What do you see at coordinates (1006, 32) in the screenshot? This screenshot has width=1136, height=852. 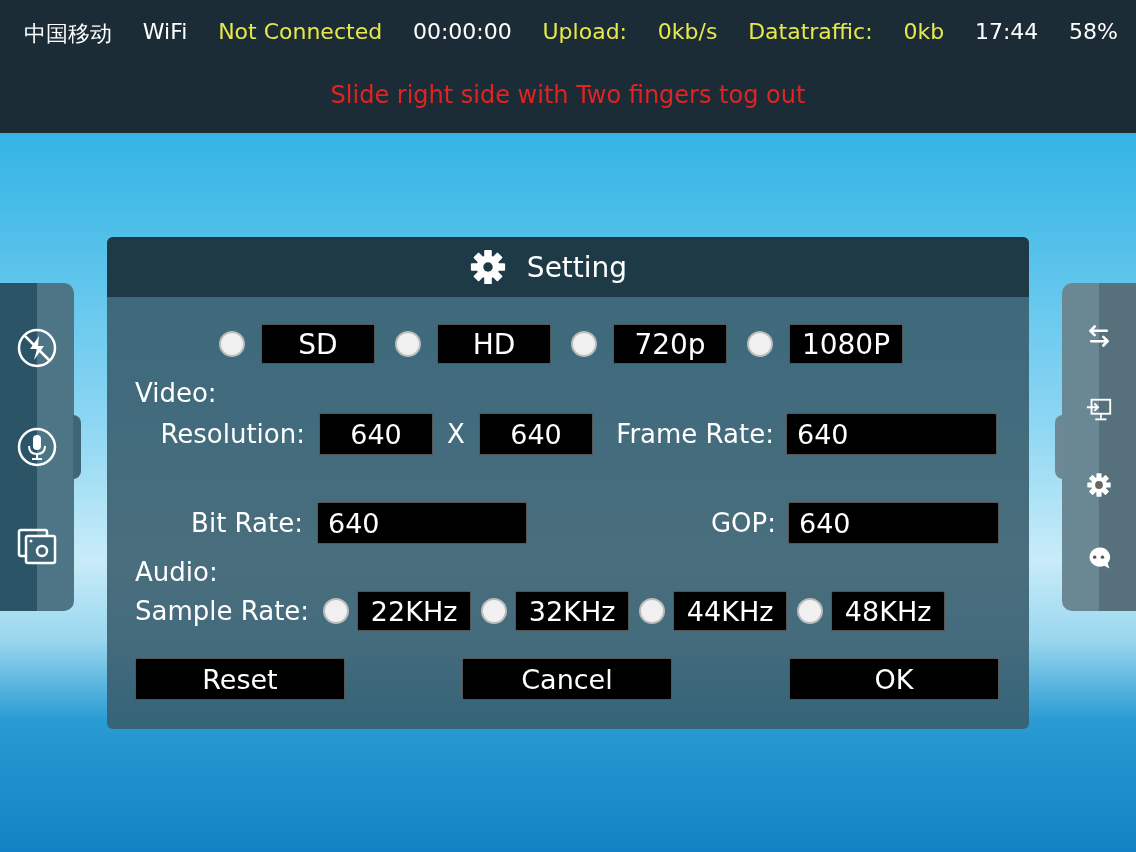 I see `status-text: 17:44` at bounding box center [1006, 32].